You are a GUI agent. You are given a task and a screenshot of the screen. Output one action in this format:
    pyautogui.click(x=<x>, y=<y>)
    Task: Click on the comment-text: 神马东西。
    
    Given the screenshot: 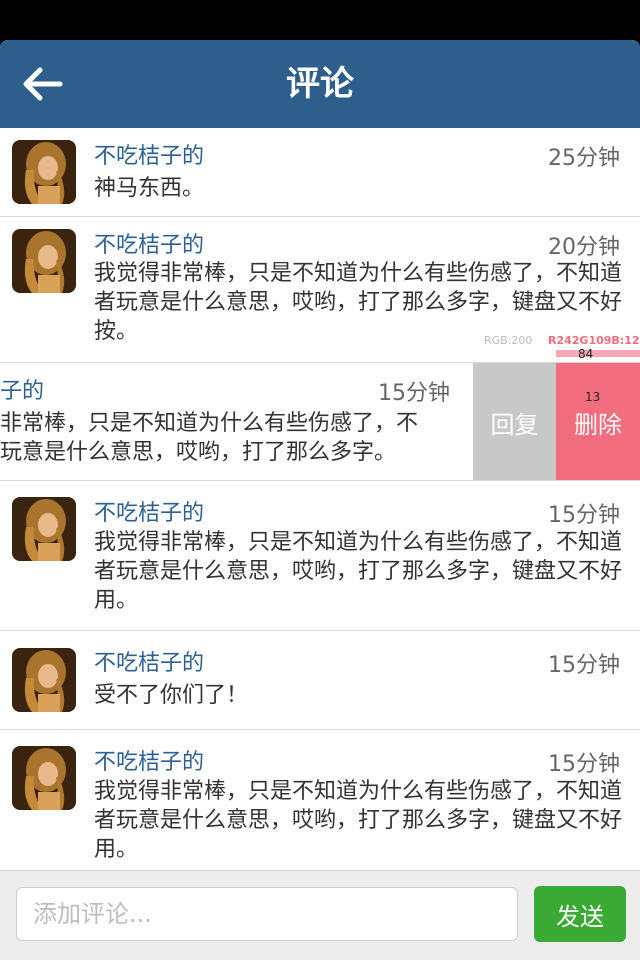 What is the action you would take?
    pyautogui.click(x=149, y=188)
    